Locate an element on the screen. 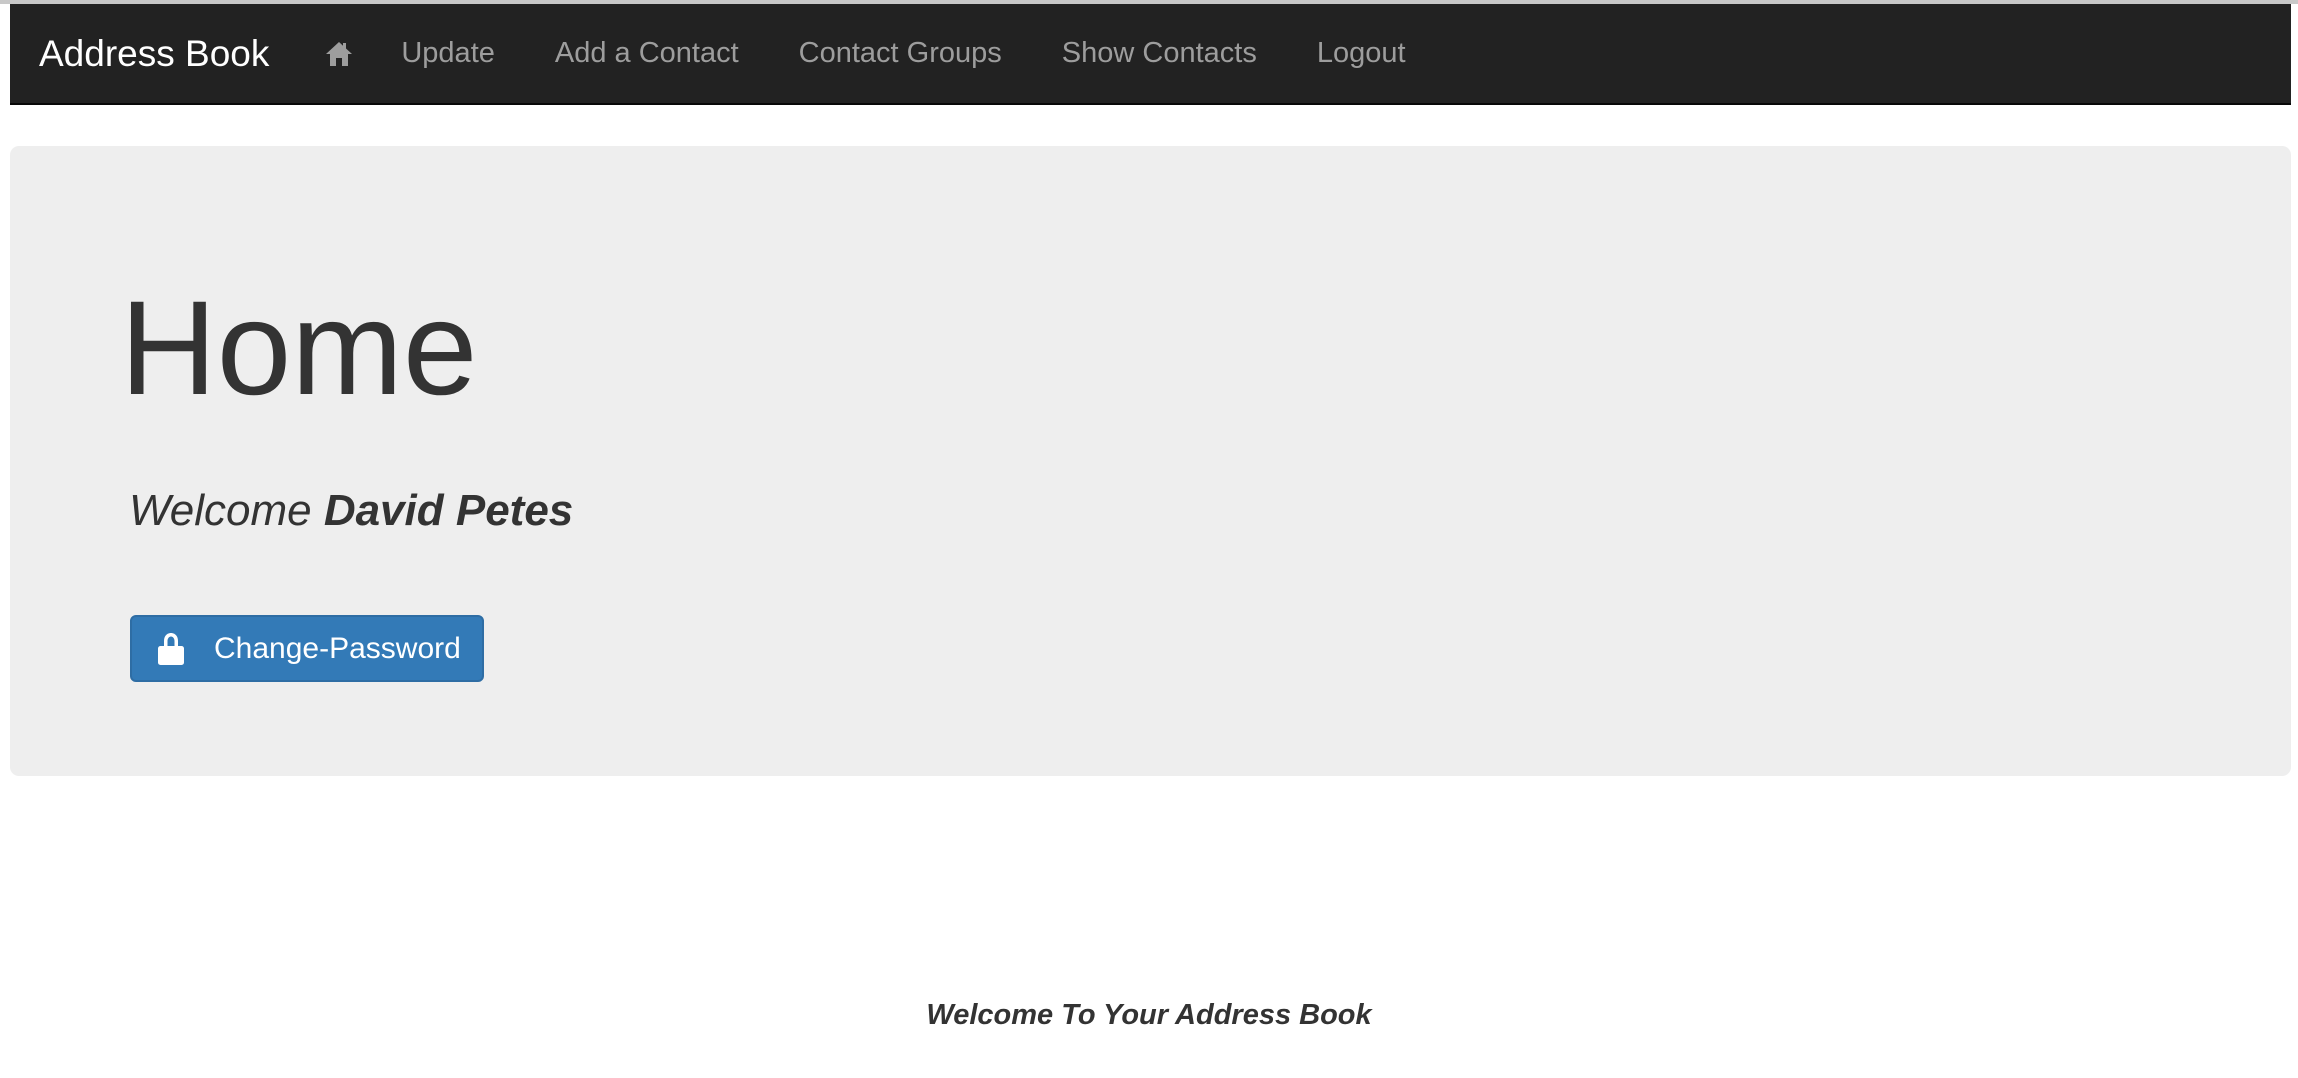  nav-update: Update is located at coordinates (448, 53).